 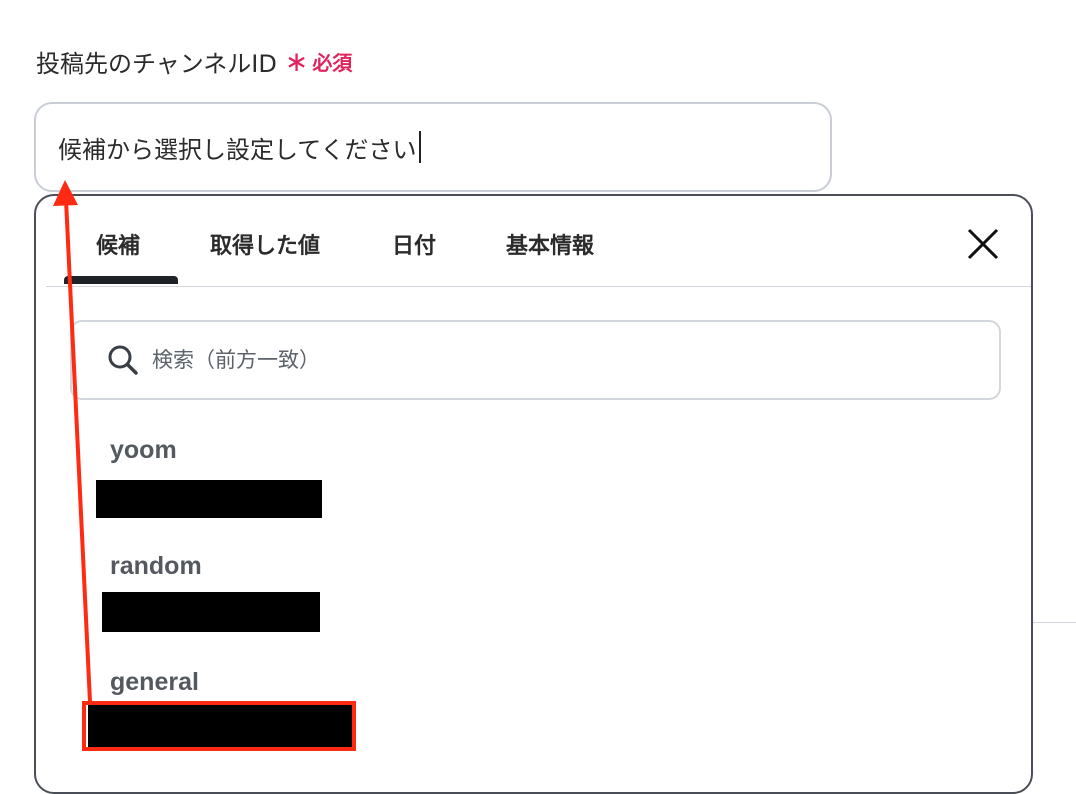 I want to click on search-icon, so click(x=123, y=360).